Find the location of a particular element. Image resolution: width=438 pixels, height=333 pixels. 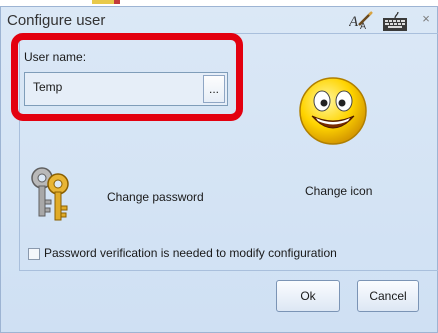

dialog-title: Configure user is located at coordinates (56, 20).